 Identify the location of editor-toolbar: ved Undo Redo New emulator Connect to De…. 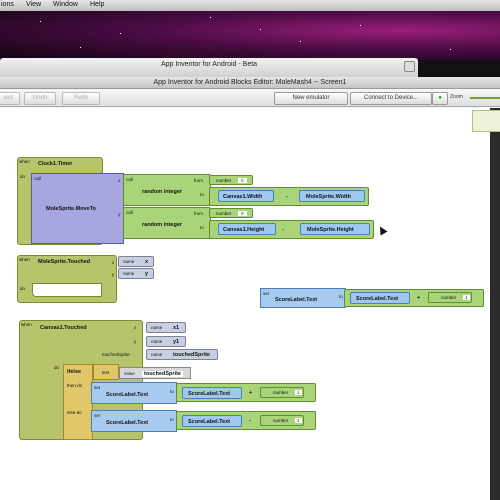
(250, 98).